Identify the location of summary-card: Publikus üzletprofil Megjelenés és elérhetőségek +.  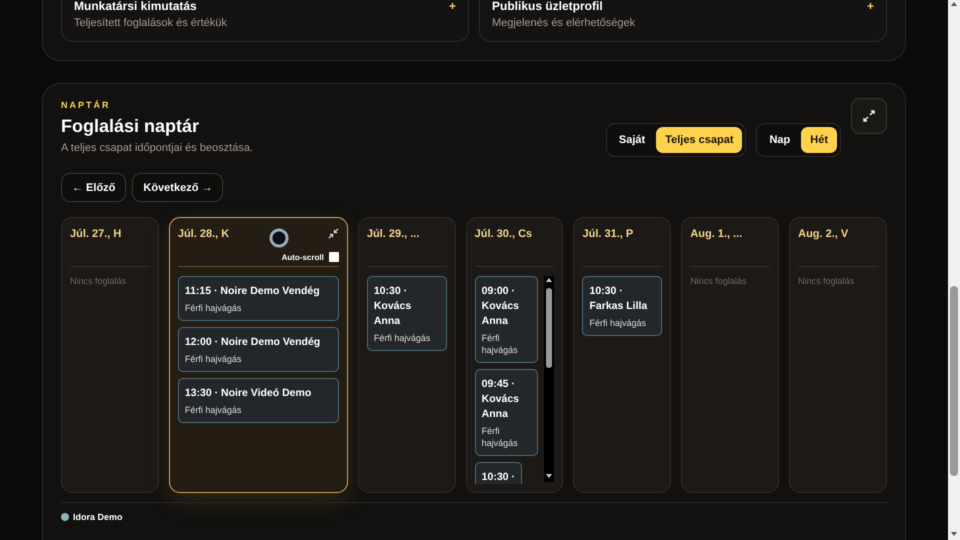
(683, 21).